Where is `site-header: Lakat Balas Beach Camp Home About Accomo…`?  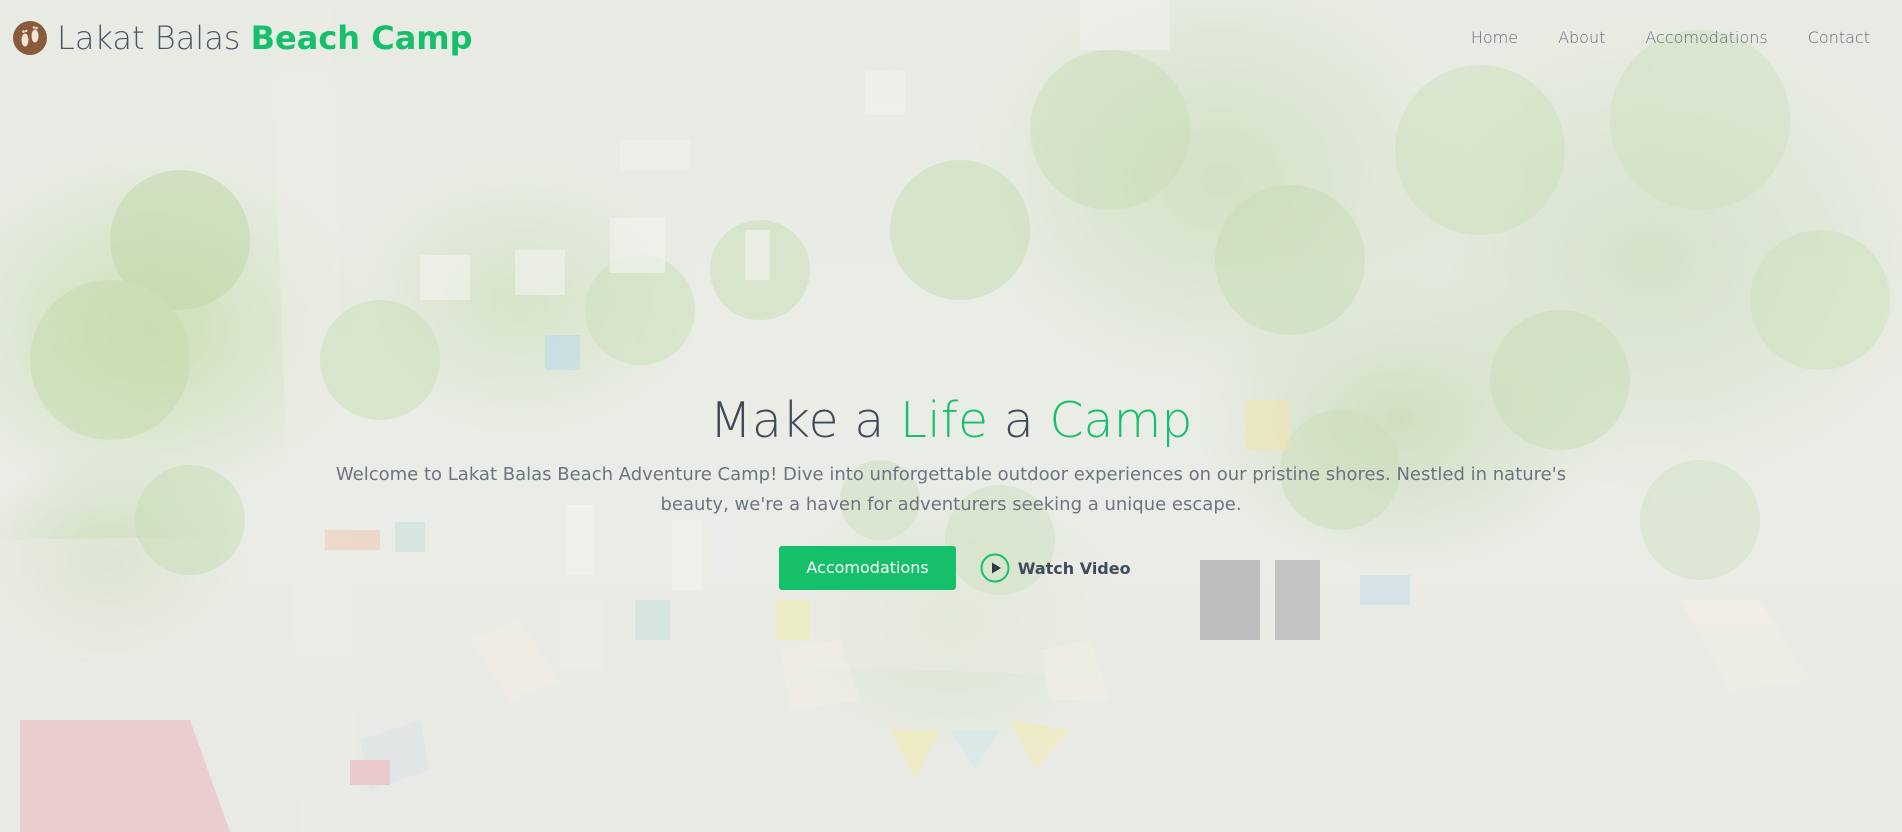
site-header: Lakat Balas Beach Camp Home About Accomo… is located at coordinates (951, 38).